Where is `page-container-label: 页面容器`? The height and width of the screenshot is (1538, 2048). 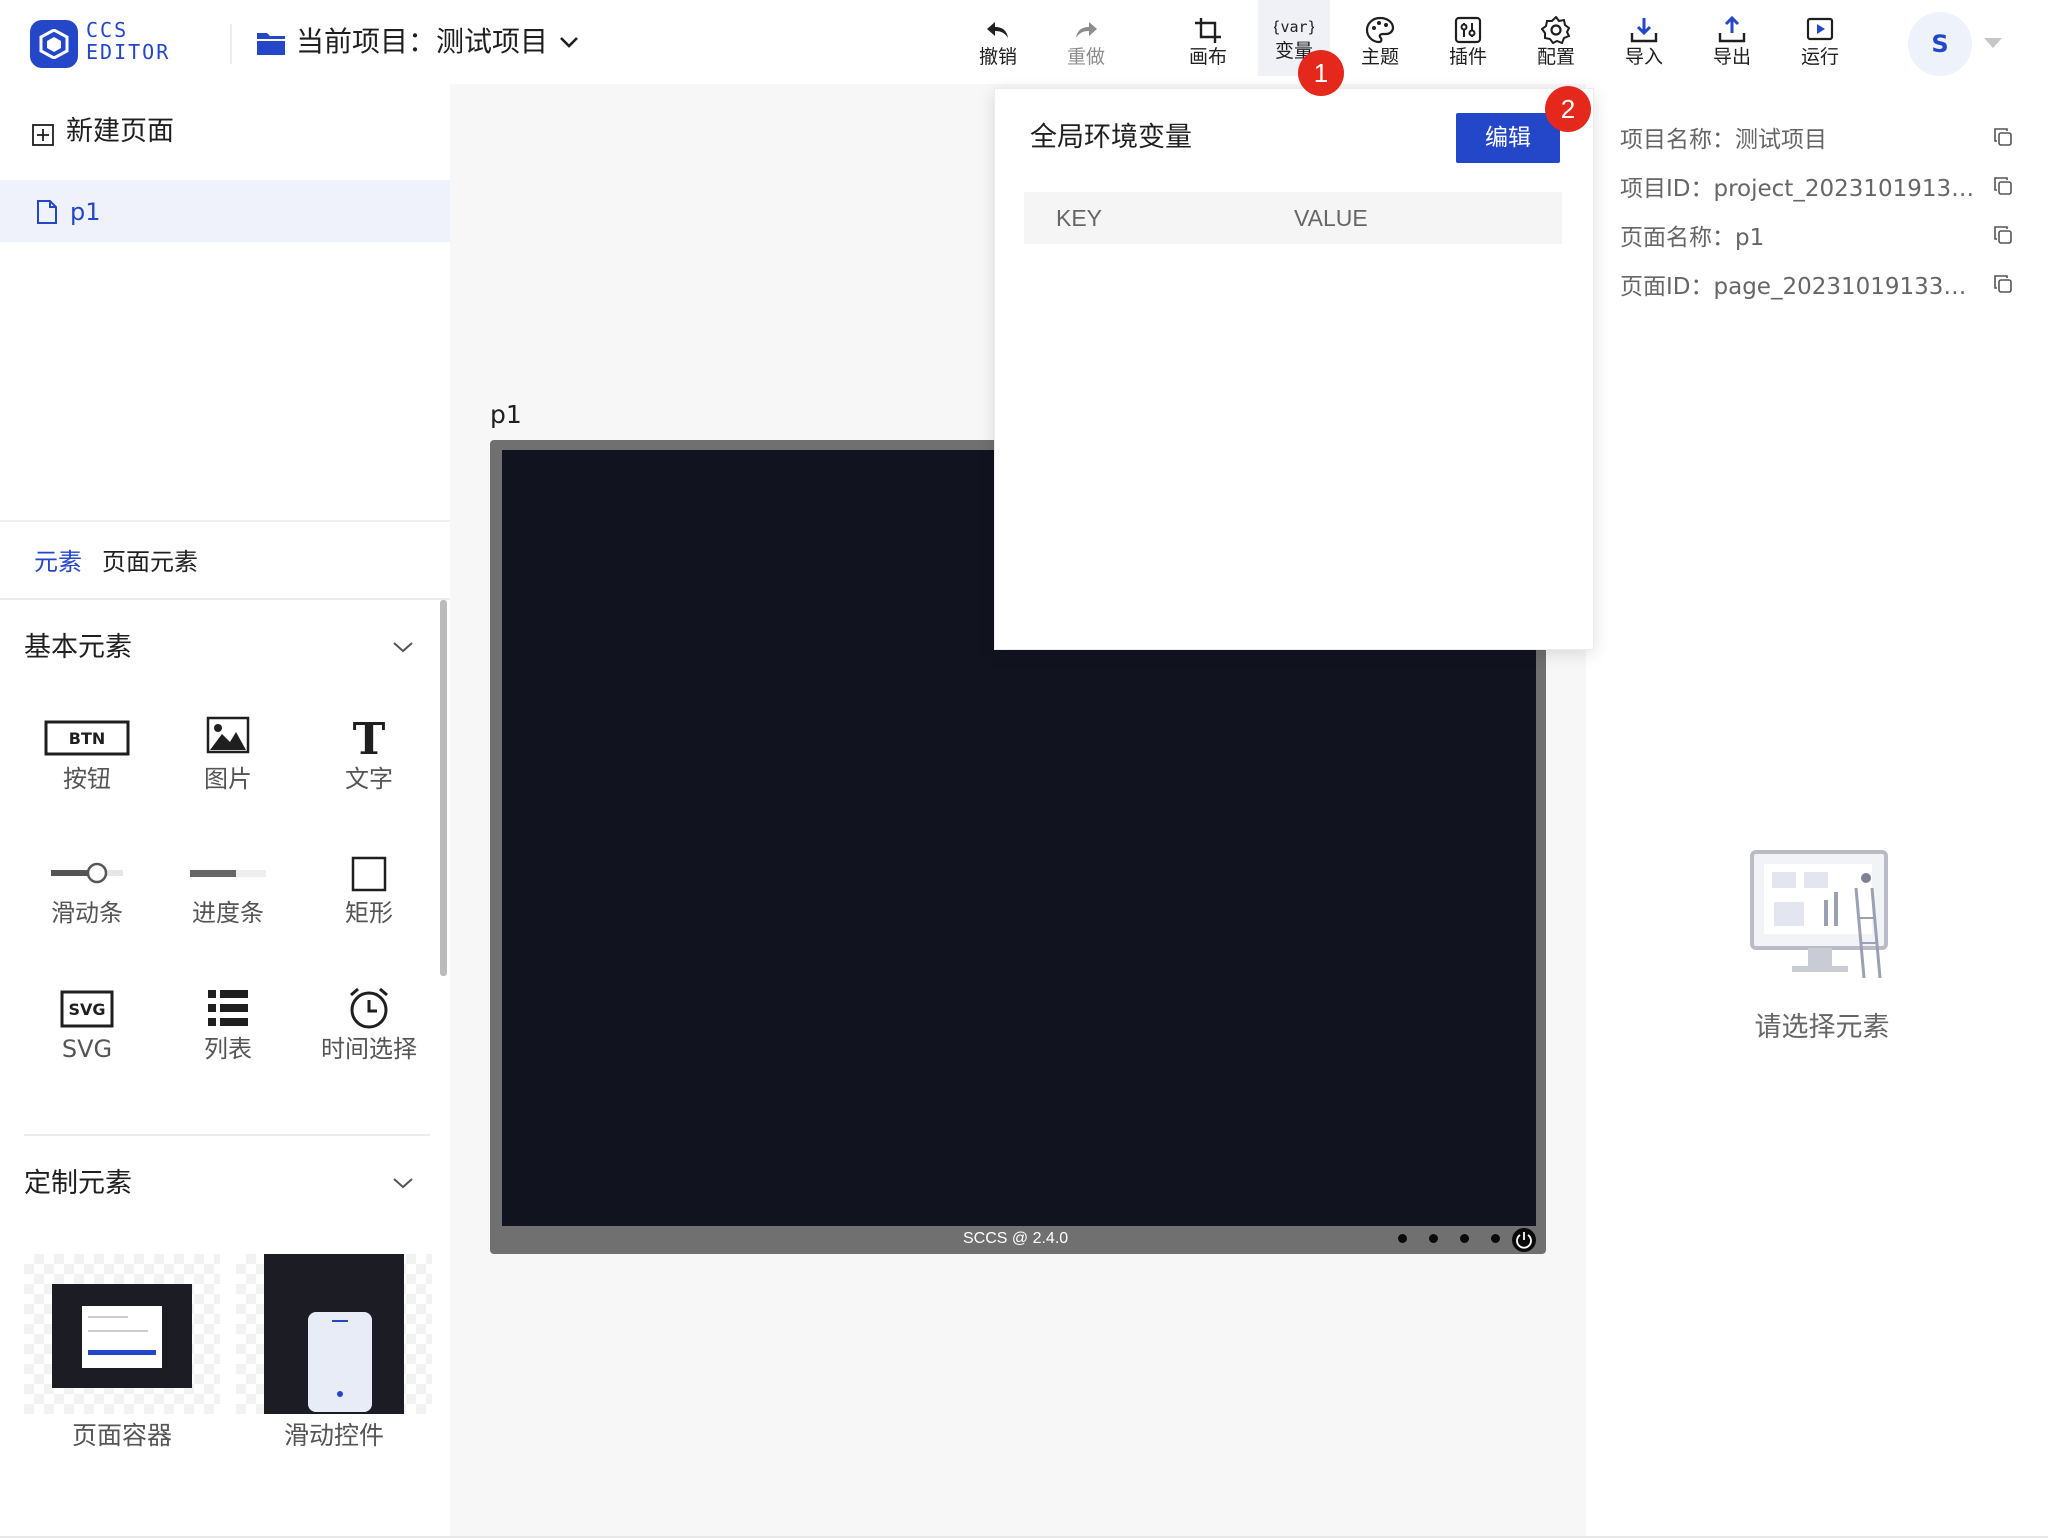
page-container-label: 页面容器 is located at coordinates (121, 1435).